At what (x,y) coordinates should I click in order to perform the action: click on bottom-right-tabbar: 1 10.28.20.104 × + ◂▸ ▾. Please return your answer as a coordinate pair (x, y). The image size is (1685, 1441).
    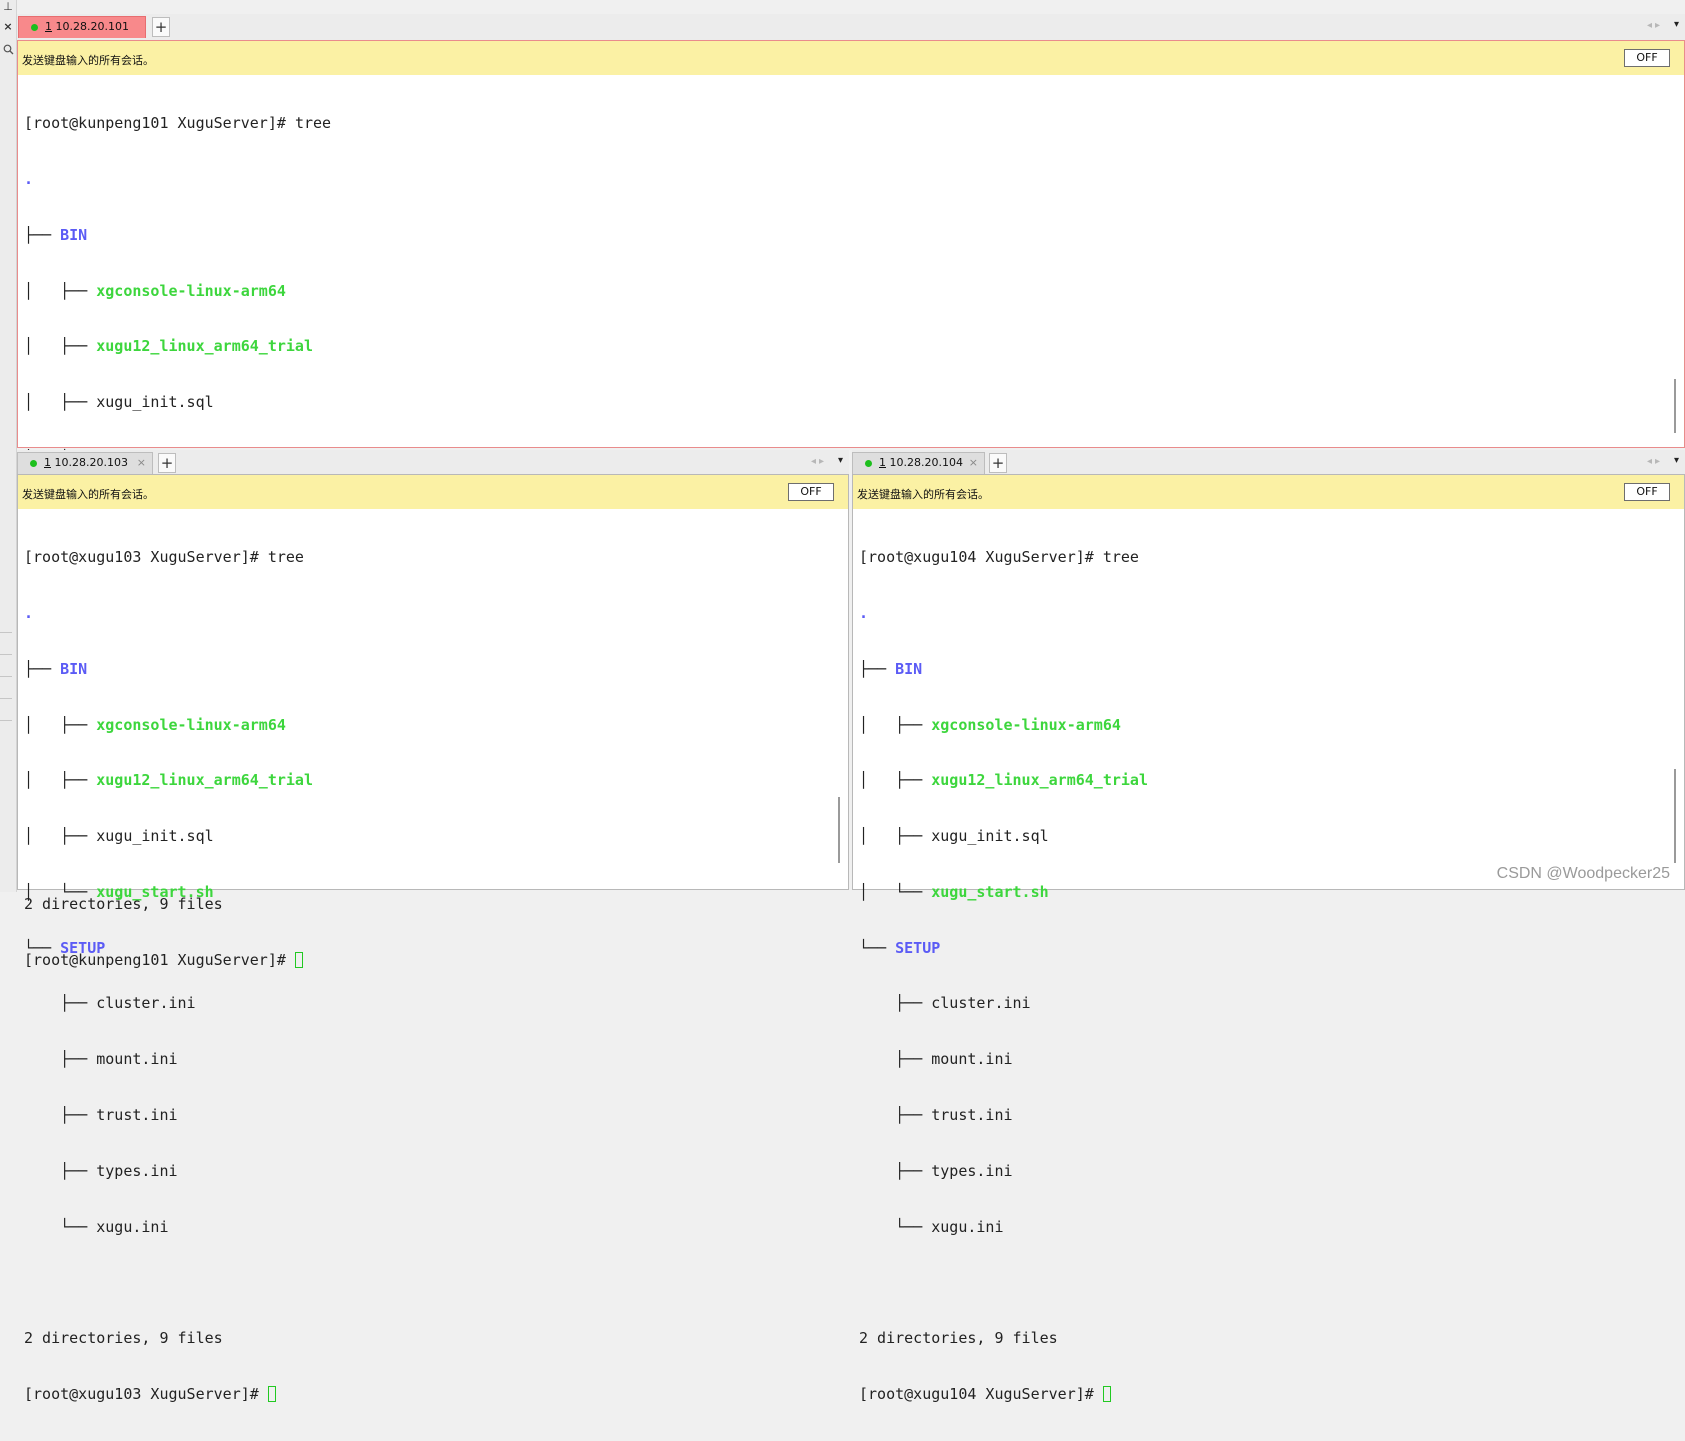
    Looking at the image, I should click on (1268, 462).